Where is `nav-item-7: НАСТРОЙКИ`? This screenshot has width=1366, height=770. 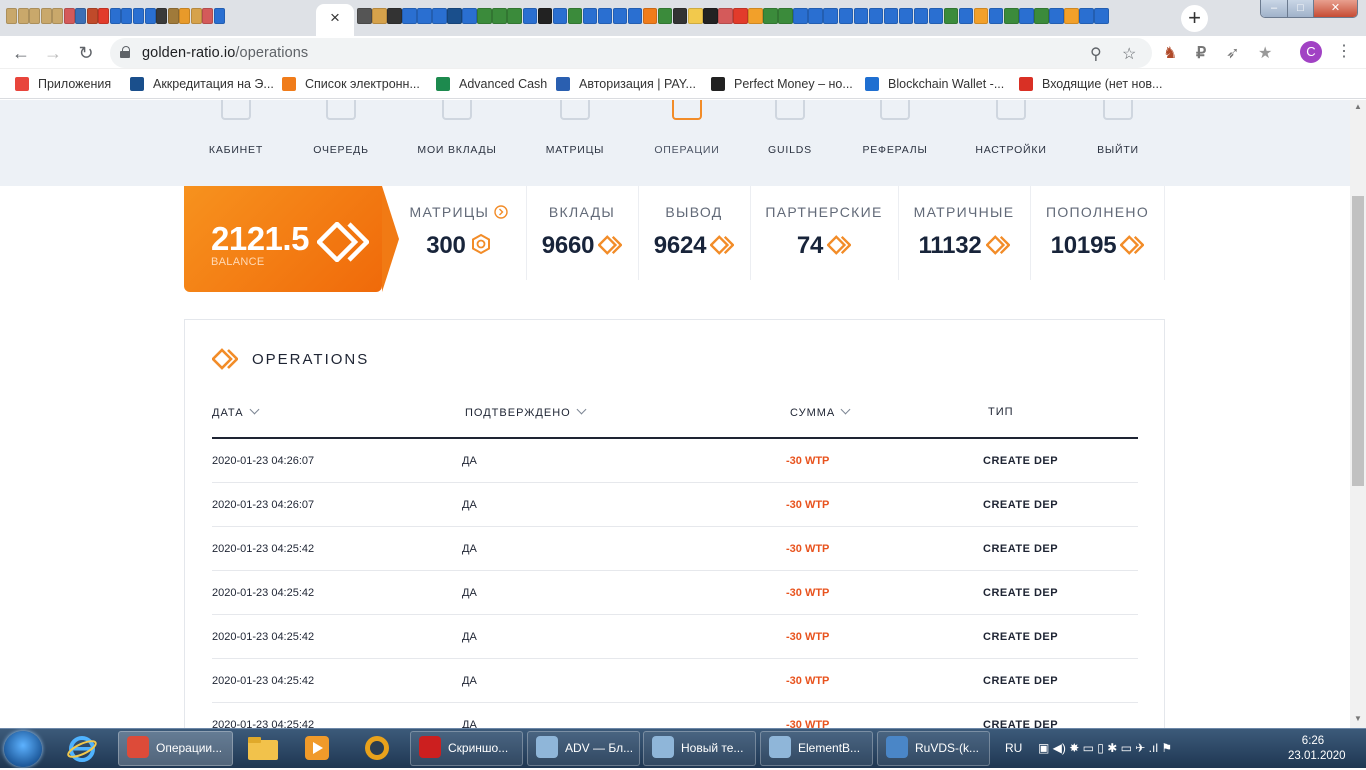 nav-item-7: НАСТРОЙКИ is located at coordinates (1011, 150).